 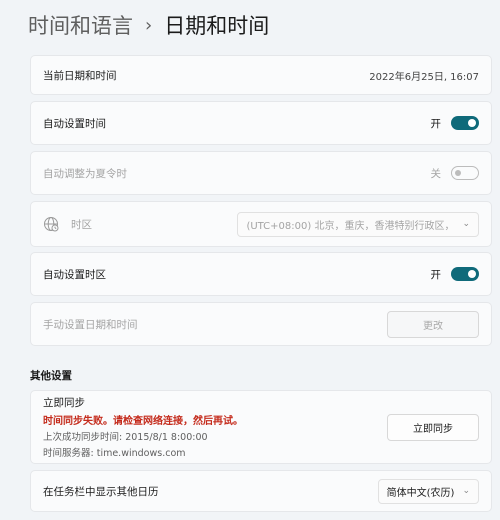 I want to click on change-button: 更改, so click(x=433, y=324).